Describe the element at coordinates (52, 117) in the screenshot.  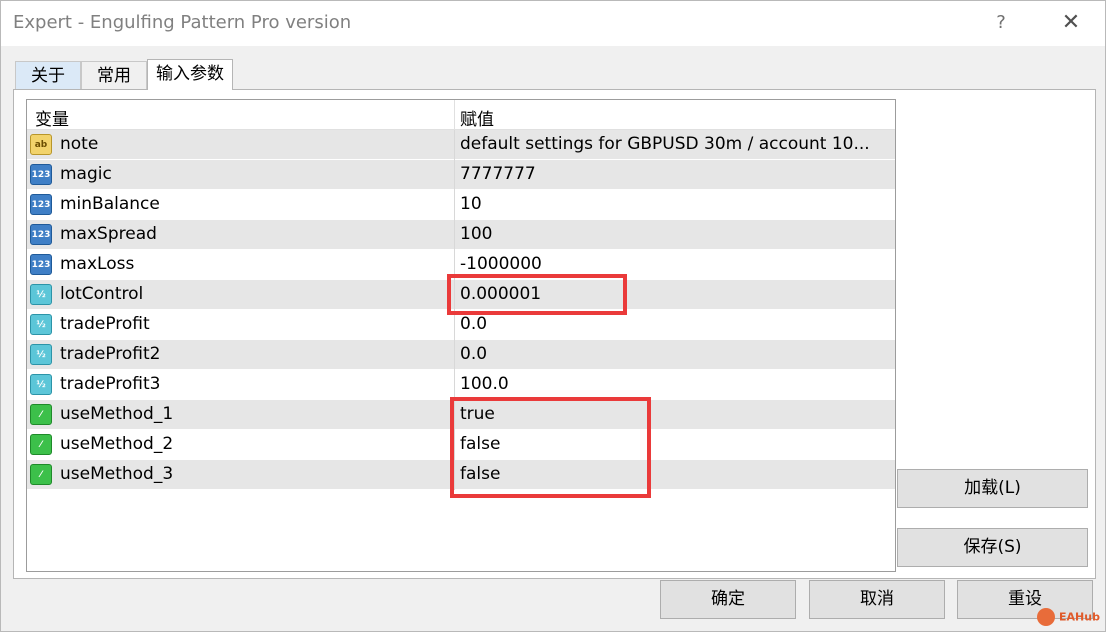
I see `column-header-variable: 变量` at that location.